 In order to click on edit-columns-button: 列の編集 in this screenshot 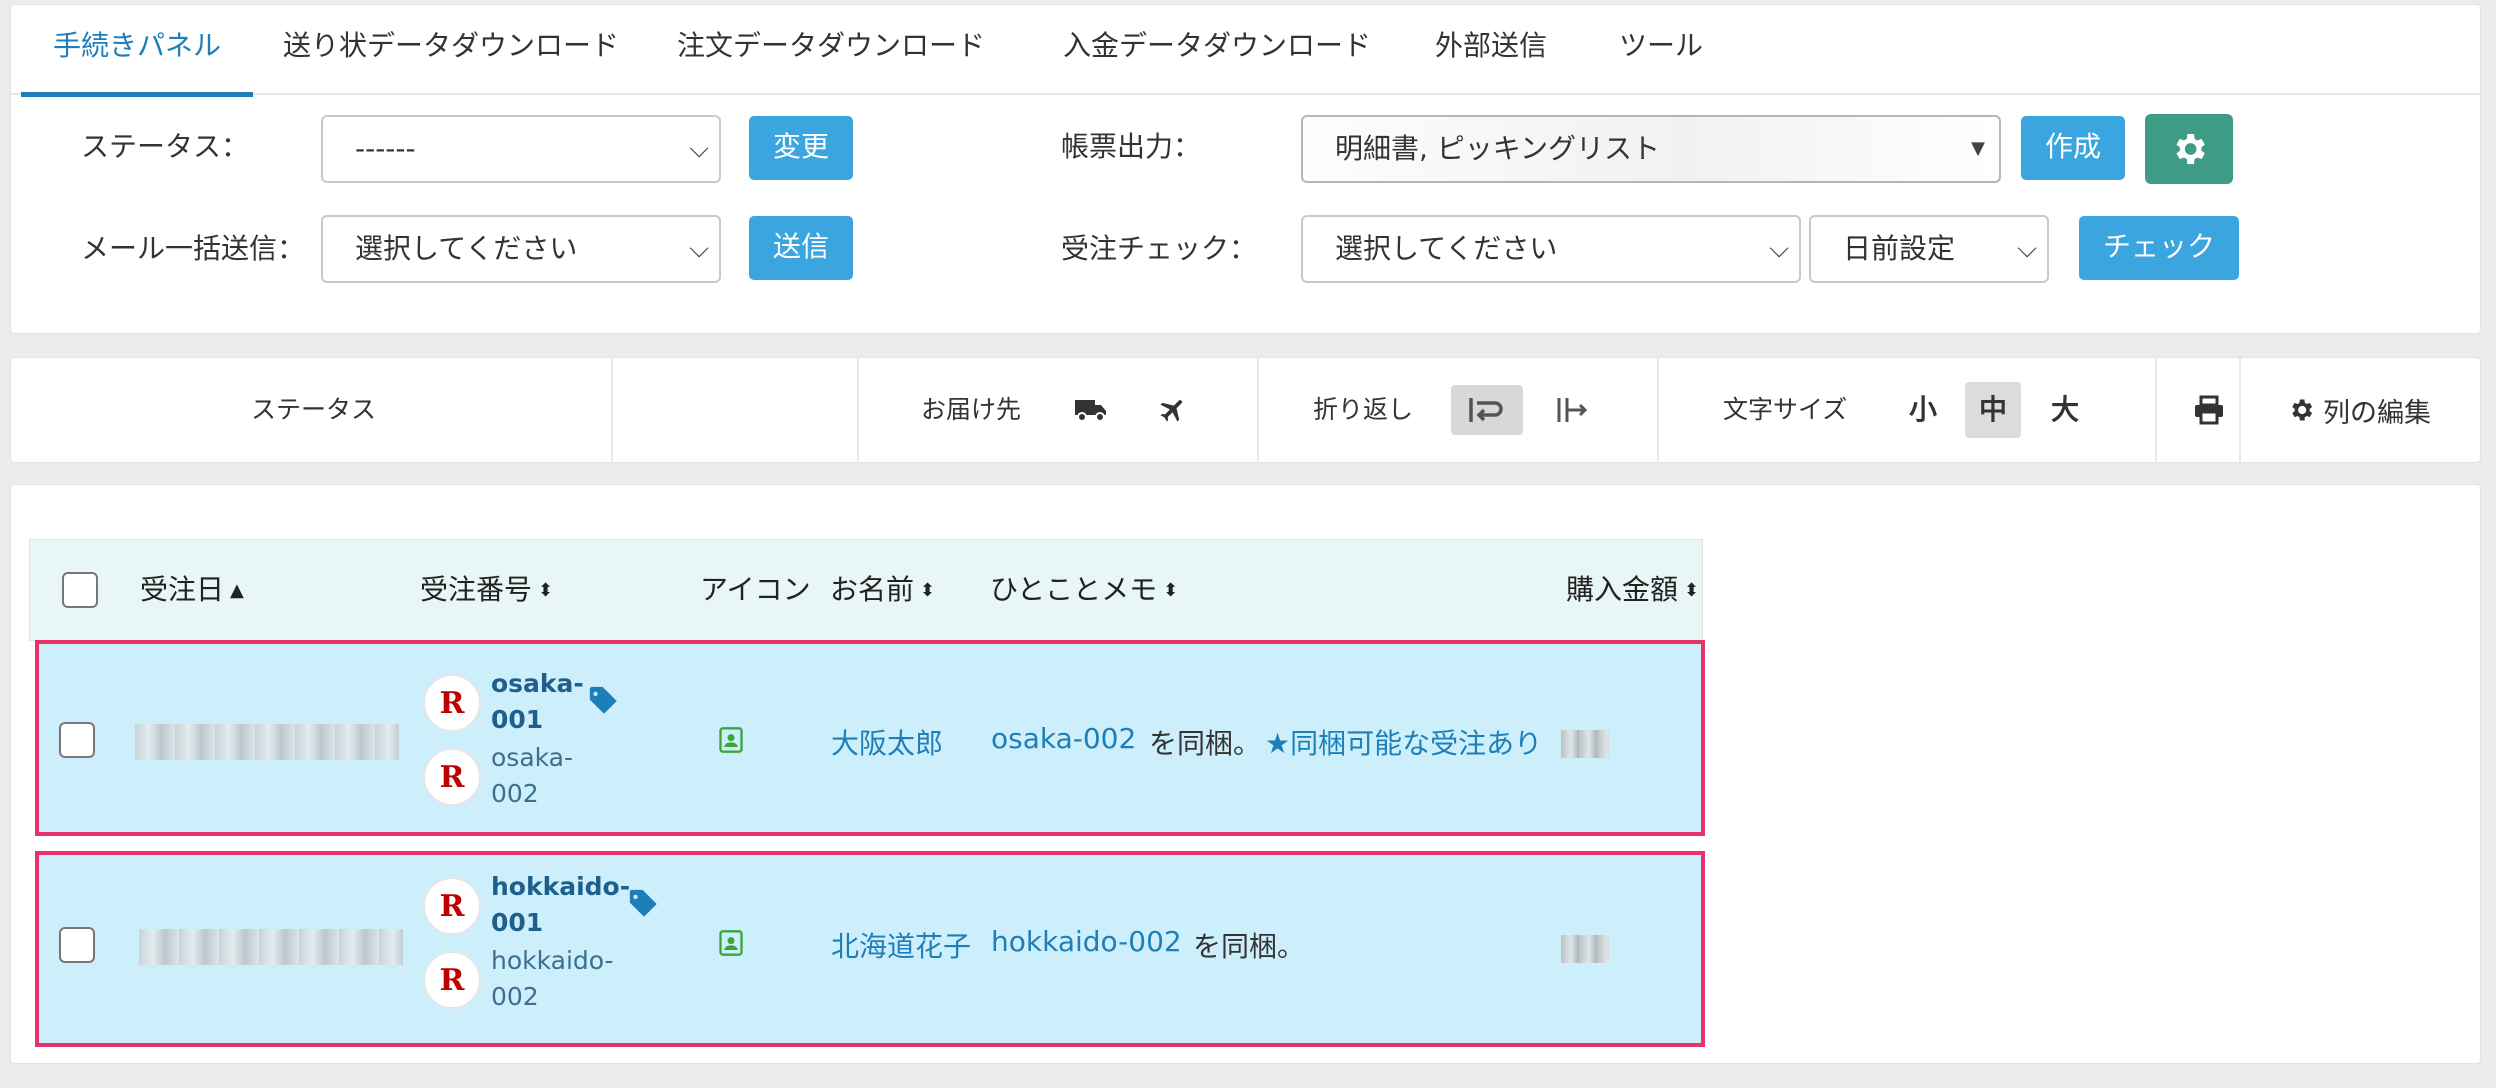, I will do `click(2359, 410)`.